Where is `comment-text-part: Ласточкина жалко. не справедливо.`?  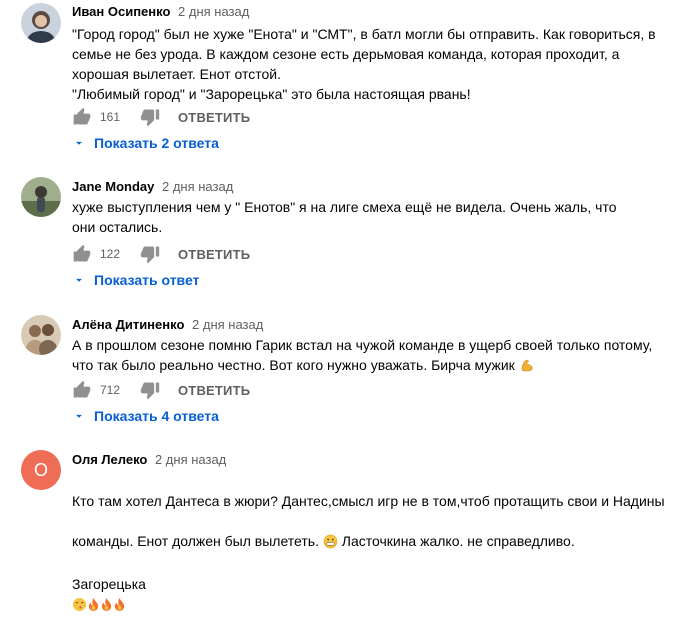
comment-text-part: Ласточкина жалко. не справедливо. is located at coordinates (458, 541).